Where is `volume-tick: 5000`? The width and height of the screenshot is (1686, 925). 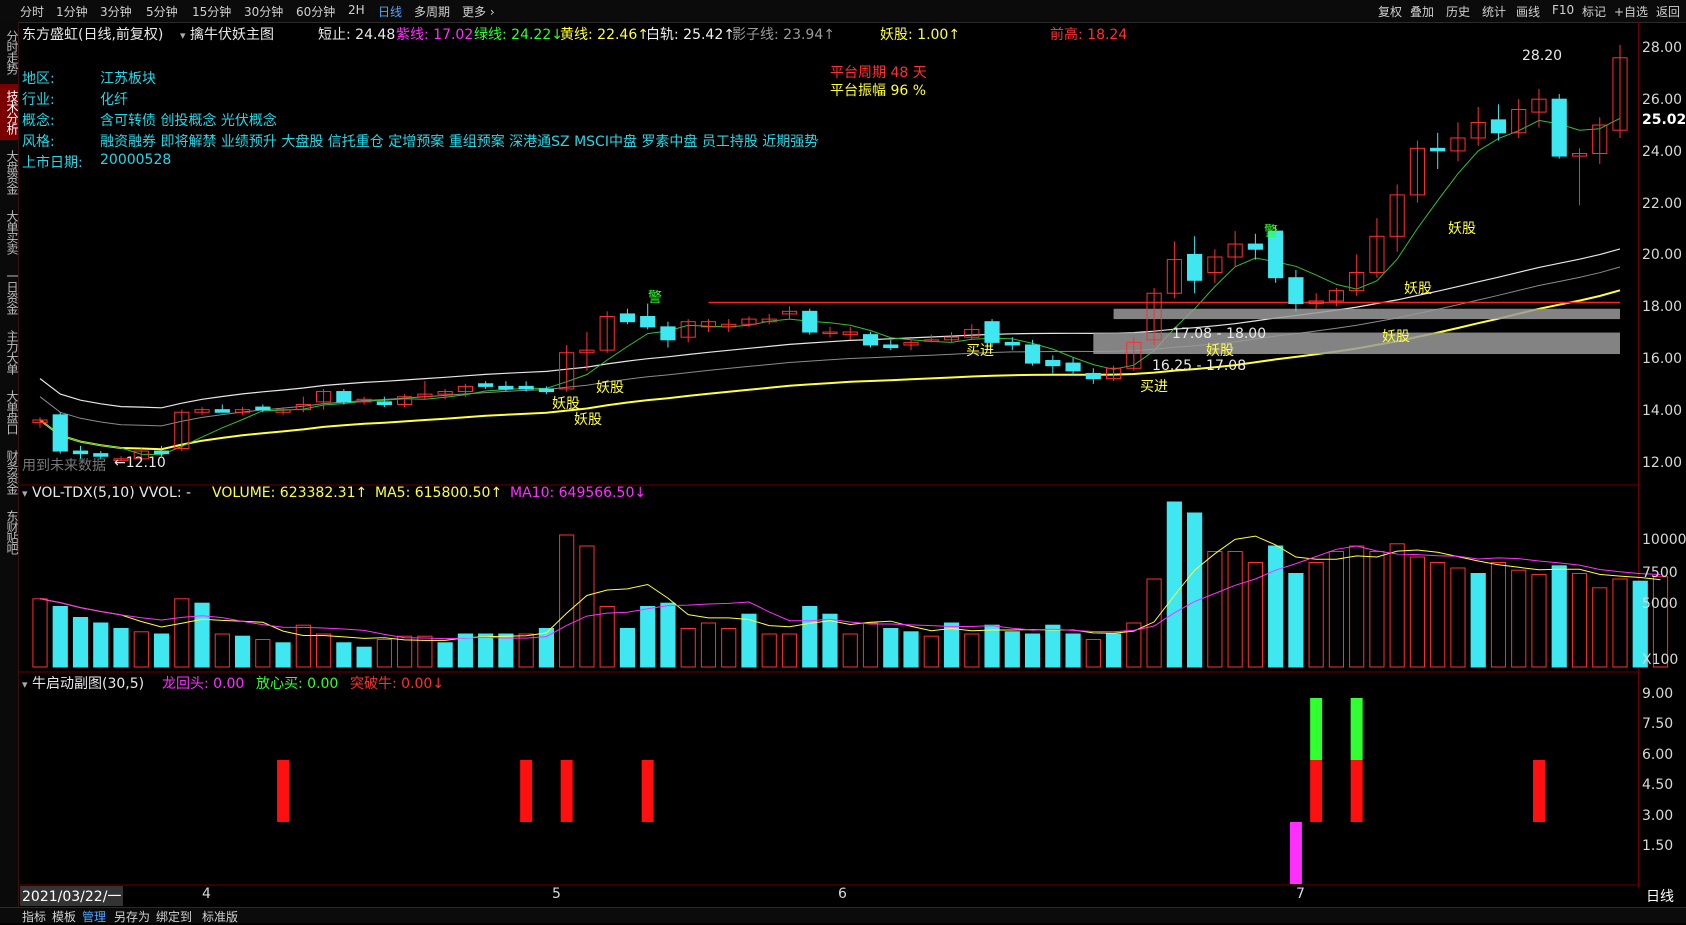 volume-tick: 5000 is located at coordinates (1660, 604).